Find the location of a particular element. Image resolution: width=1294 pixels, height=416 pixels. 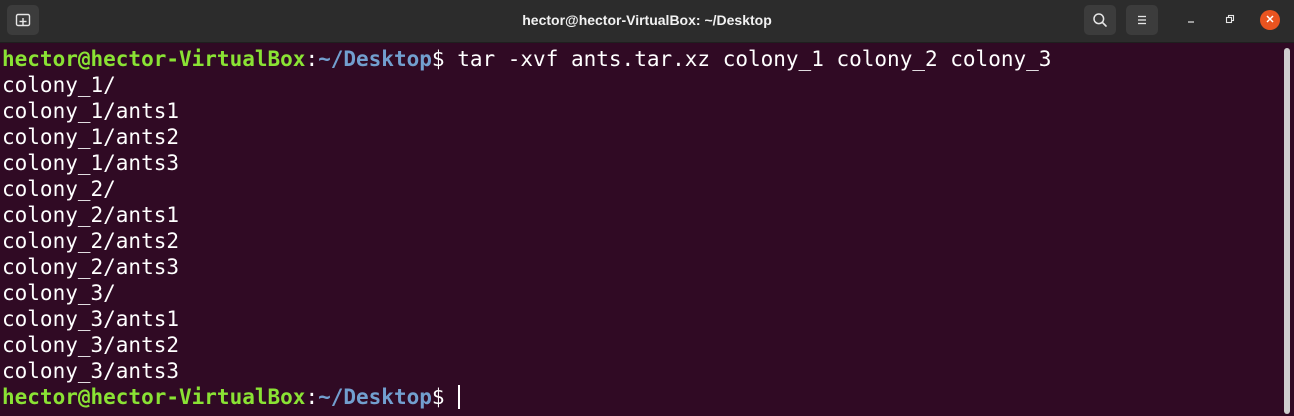

output-line: colony_2/ants3 is located at coordinates (91, 267).